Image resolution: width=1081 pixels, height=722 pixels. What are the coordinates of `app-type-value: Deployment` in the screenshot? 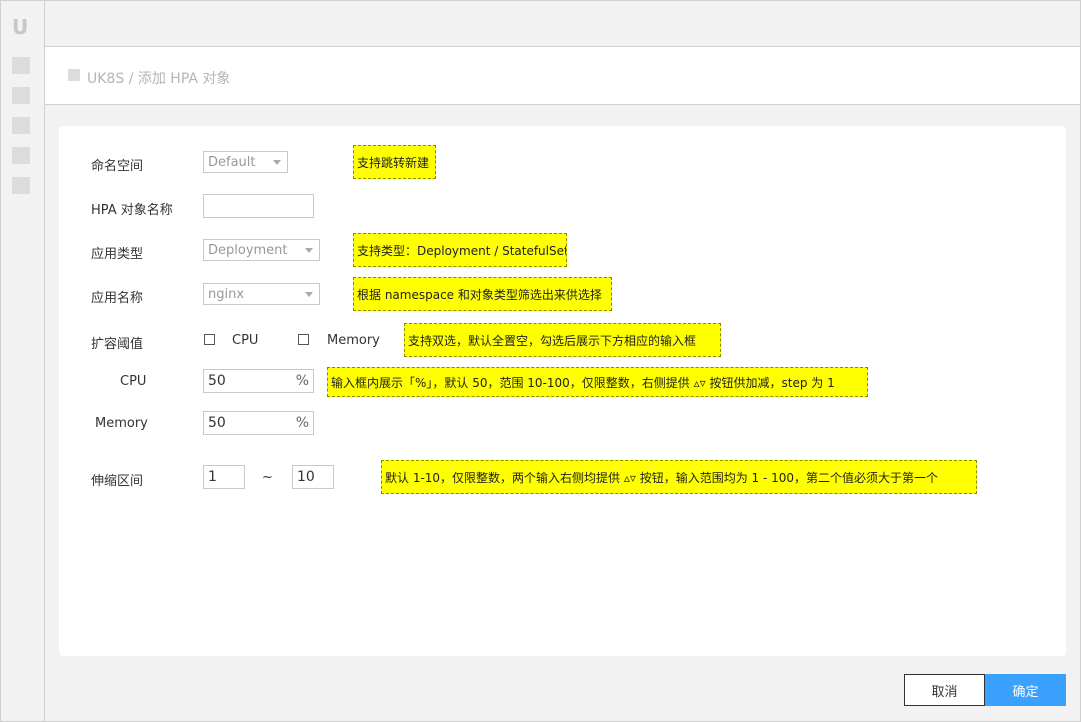 It's located at (248, 250).